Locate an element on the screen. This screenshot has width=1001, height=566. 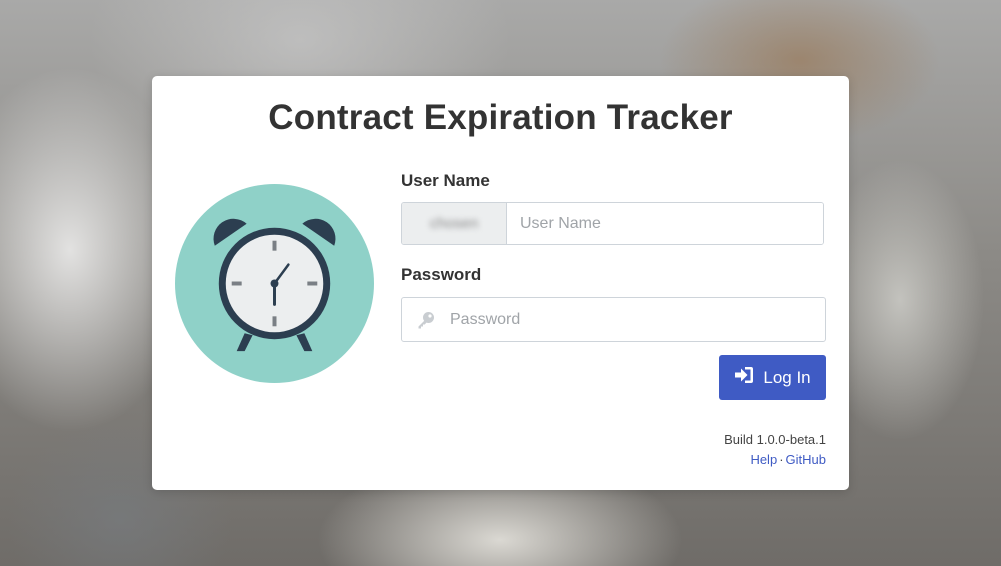
key-icon is located at coordinates (424, 320).